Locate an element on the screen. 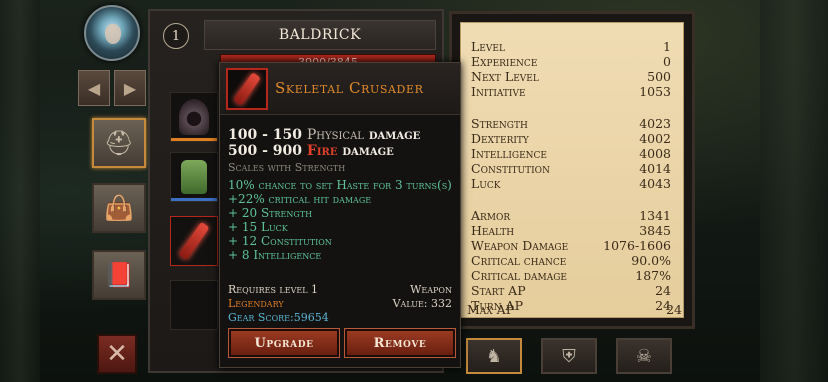 The width and height of the screenshot is (828, 382). close-icon: ✕ is located at coordinates (117, 354).